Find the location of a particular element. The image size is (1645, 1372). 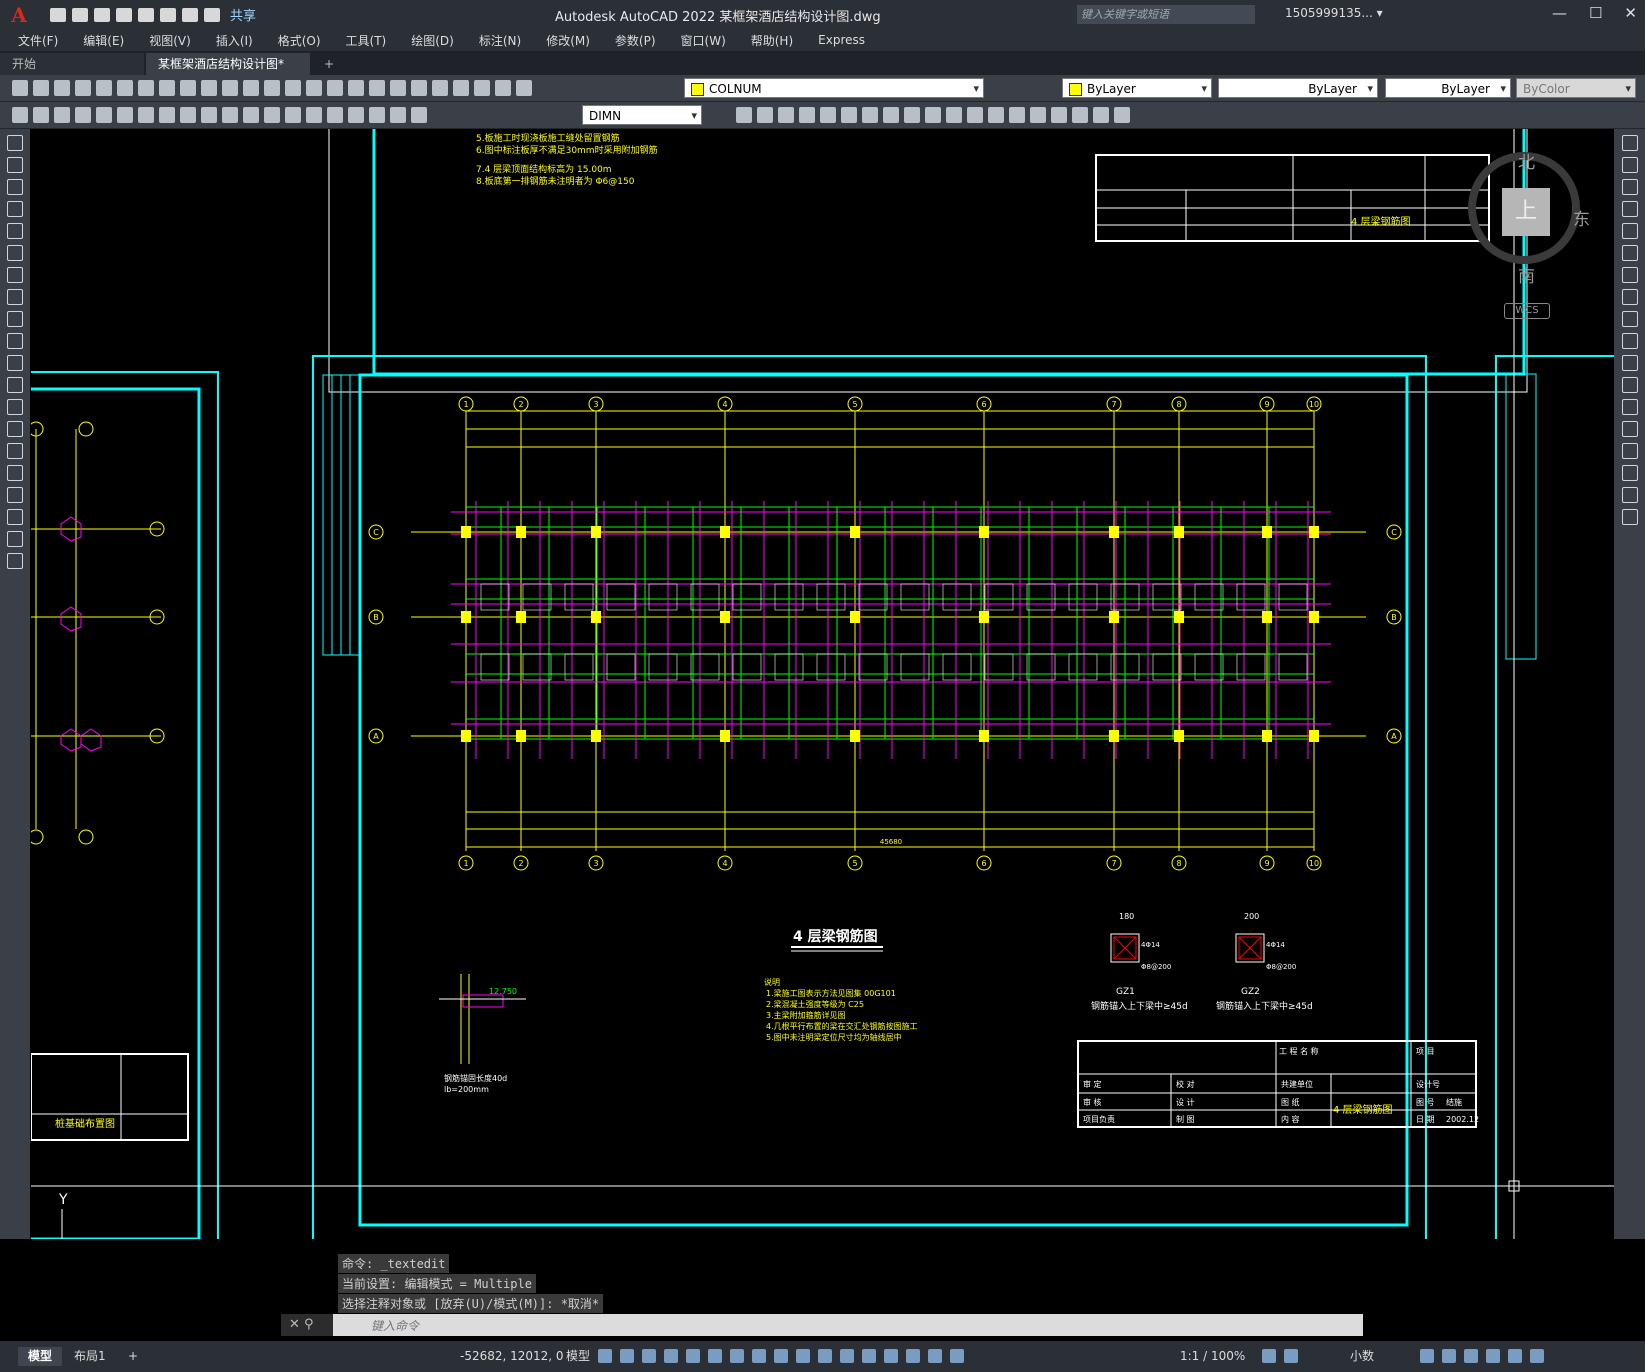

extend-icon is located at coordinates (954, 115).